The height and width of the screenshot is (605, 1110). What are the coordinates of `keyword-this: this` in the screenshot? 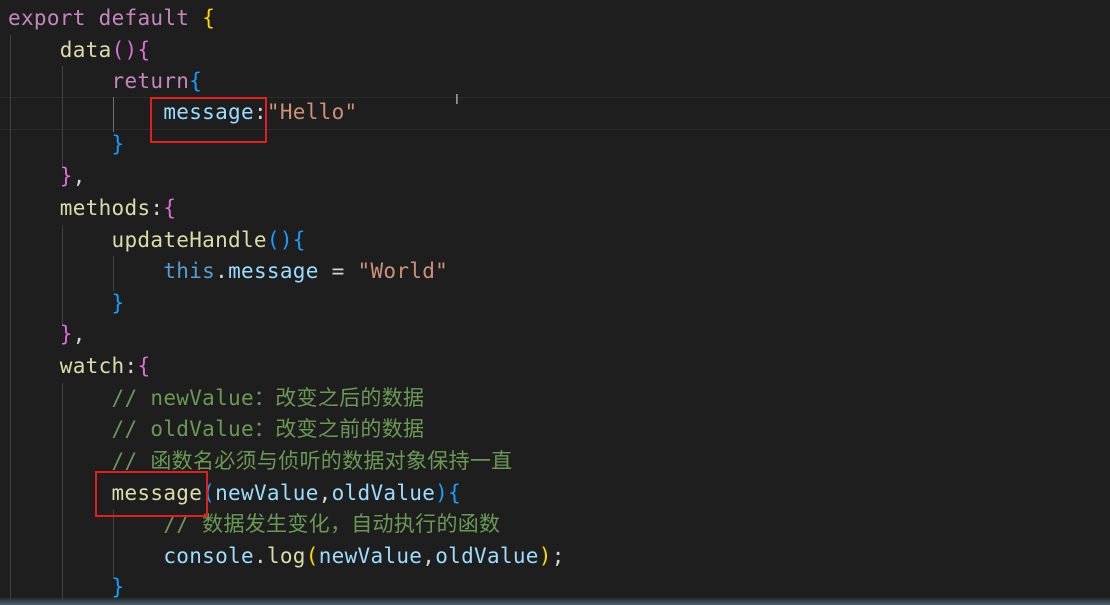 It's located at (189, 271).